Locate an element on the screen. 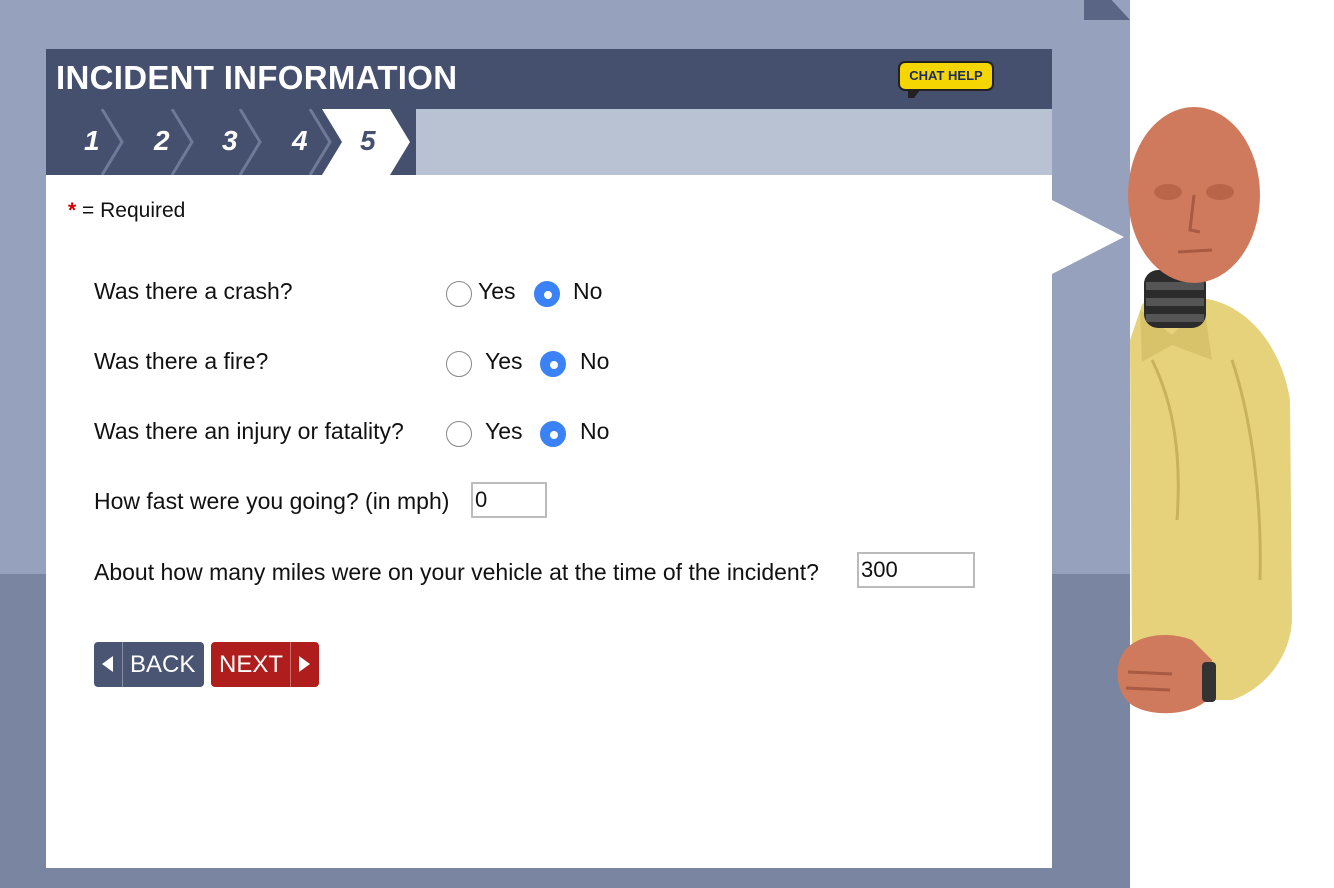  chat-help-button: CHAT HELP is located at coordinates (946, 79).